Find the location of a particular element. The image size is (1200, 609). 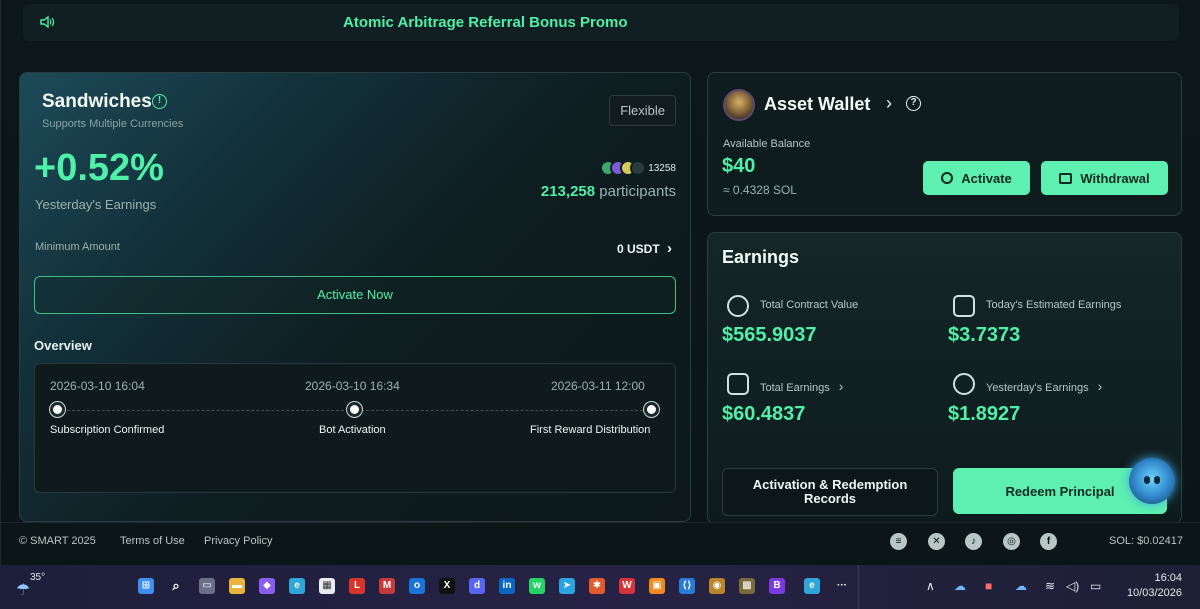

volume-icon: ◁) is located at coordinates (1072, 586).